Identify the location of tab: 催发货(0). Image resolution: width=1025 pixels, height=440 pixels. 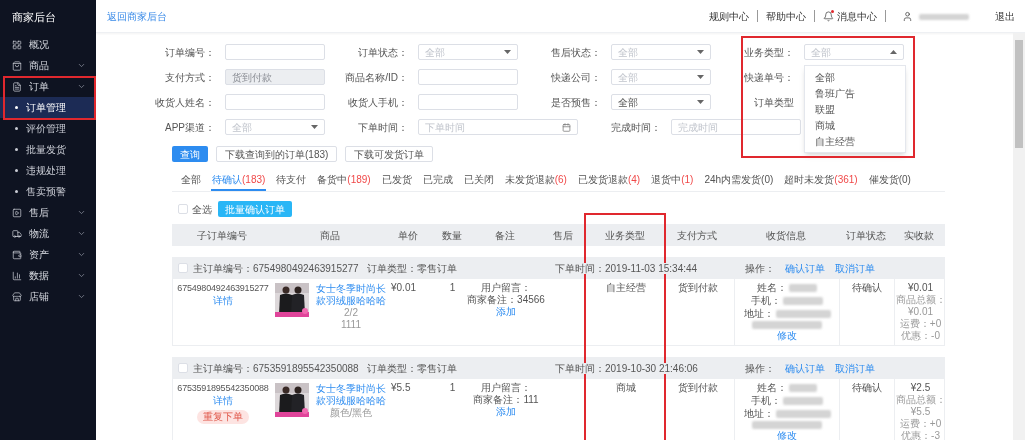
(889, 180).